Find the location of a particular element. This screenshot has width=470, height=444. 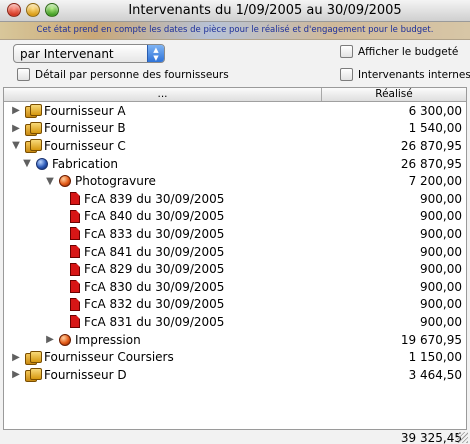

table-header: ... Réalisé is located at coordinates (235, 95).